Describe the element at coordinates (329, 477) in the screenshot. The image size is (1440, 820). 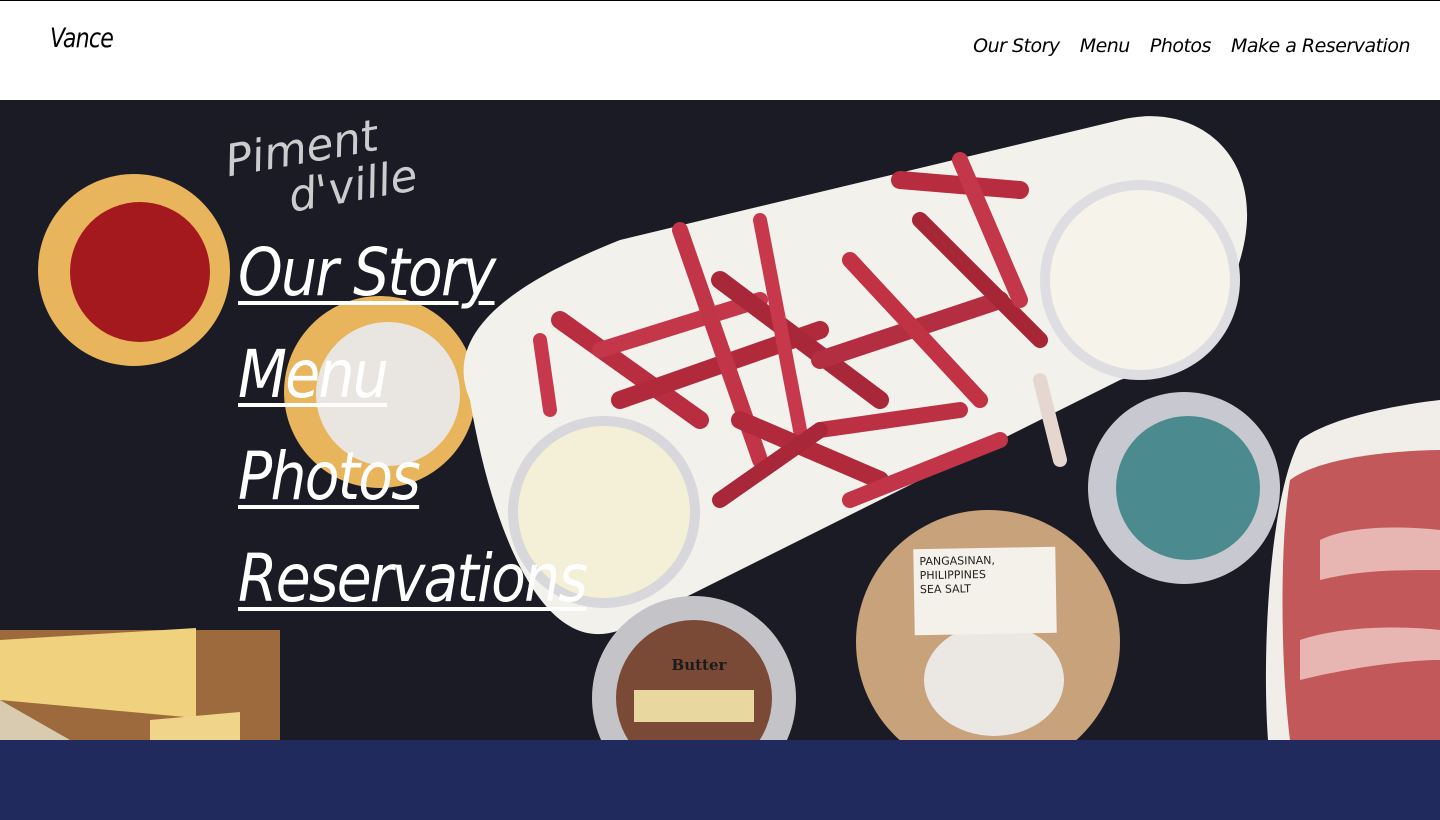
I see `hero-link-photos: Photos` at that location.